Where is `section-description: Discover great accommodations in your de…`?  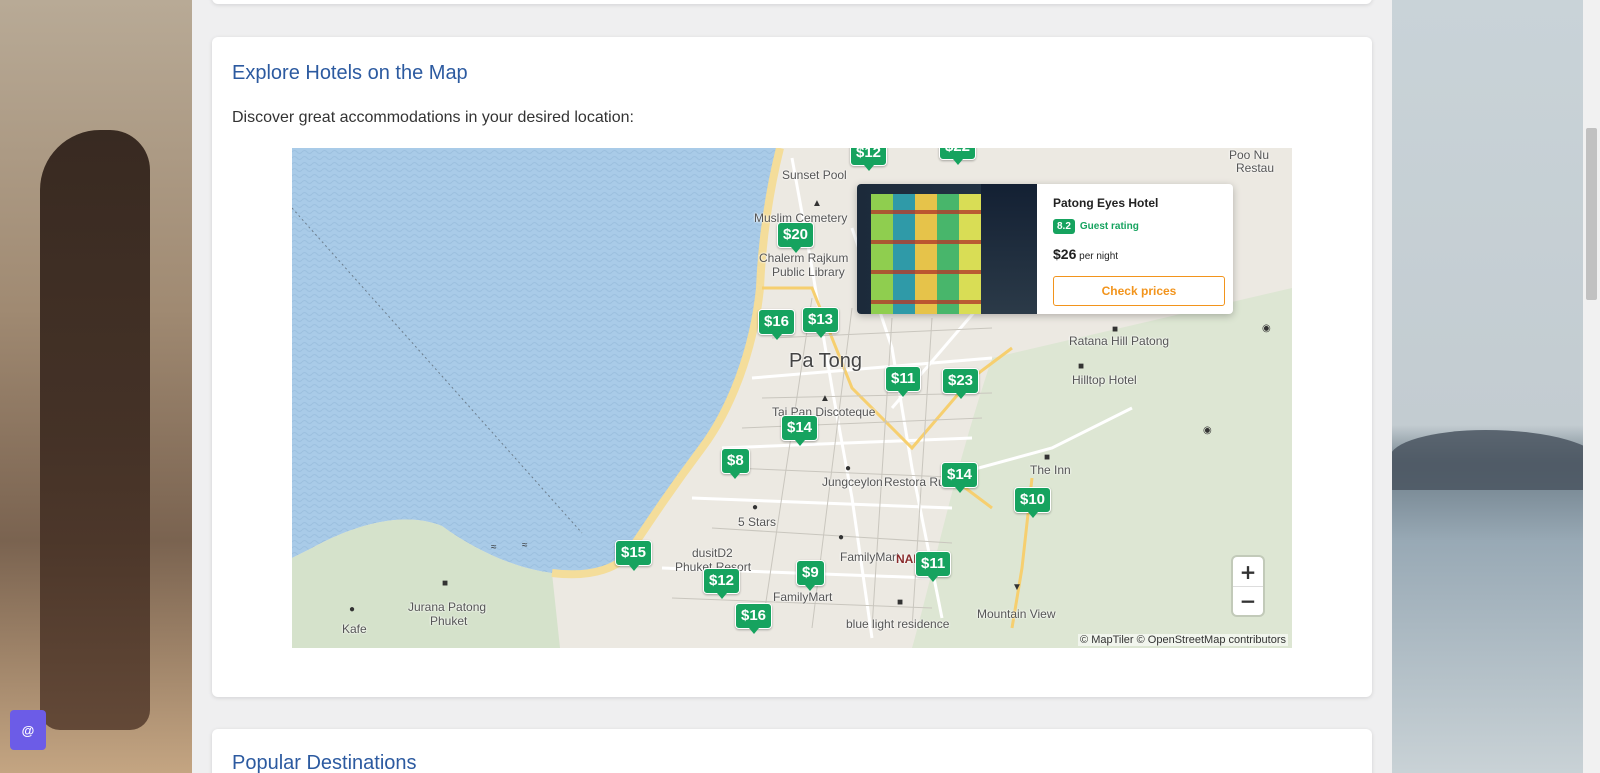
section-description: Discover great accommodations in your de… is located at coordinates (433, 117).